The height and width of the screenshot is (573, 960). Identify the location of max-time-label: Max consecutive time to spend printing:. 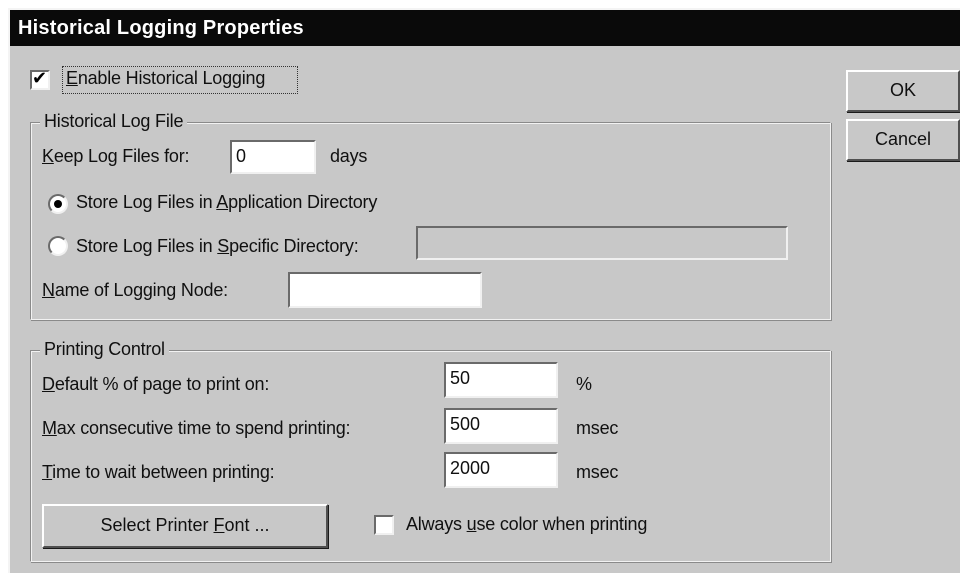
(196, 428).